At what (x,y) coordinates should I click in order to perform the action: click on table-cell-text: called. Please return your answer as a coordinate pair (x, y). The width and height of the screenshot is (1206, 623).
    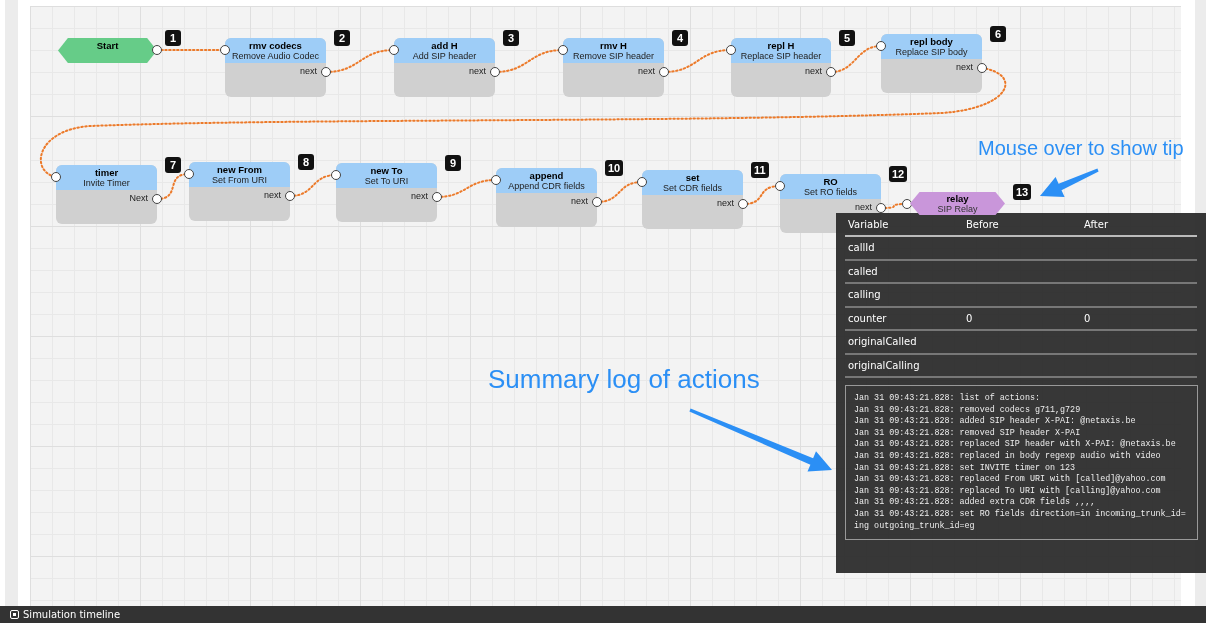
    Looking at the image, I should click on (863, 271).